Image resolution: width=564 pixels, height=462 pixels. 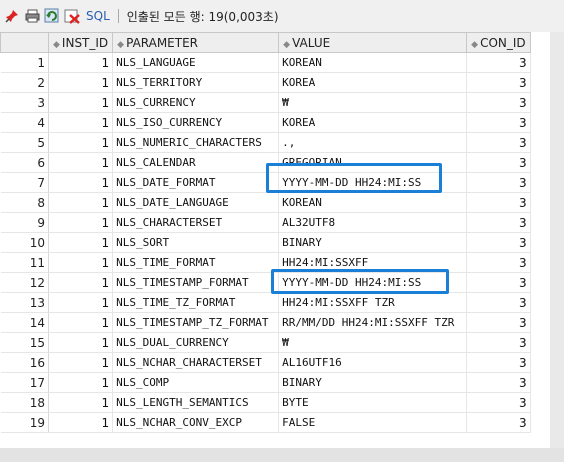 I want to click on row-number: 10, so click(x=24, y=242).